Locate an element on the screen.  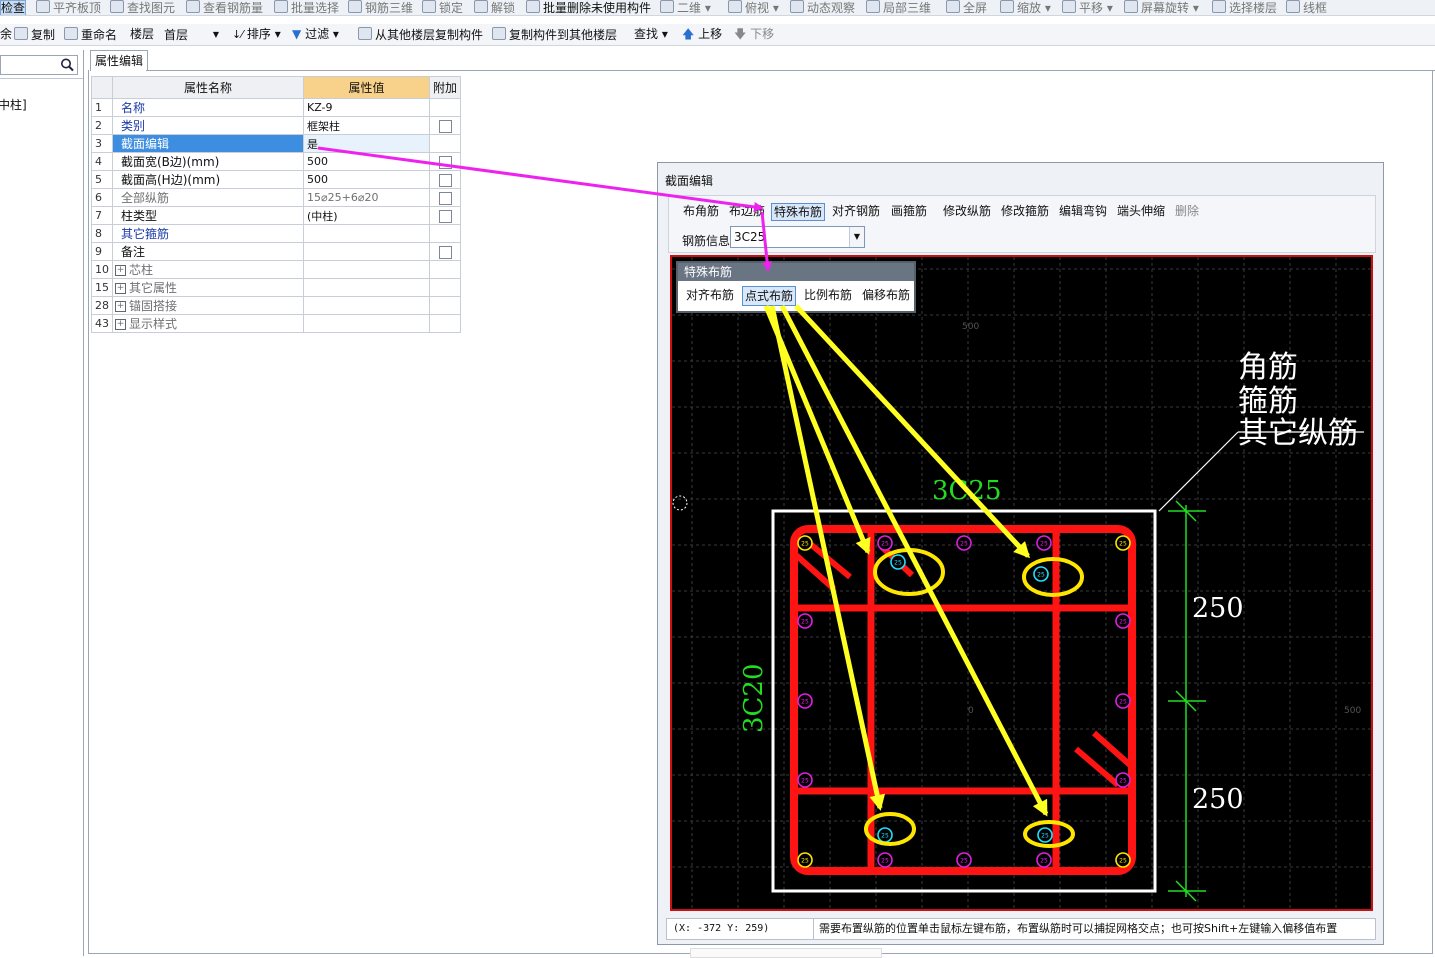
table-row: 5 截面高(H边)(mm) 500 is located at coordinates (276, 179).